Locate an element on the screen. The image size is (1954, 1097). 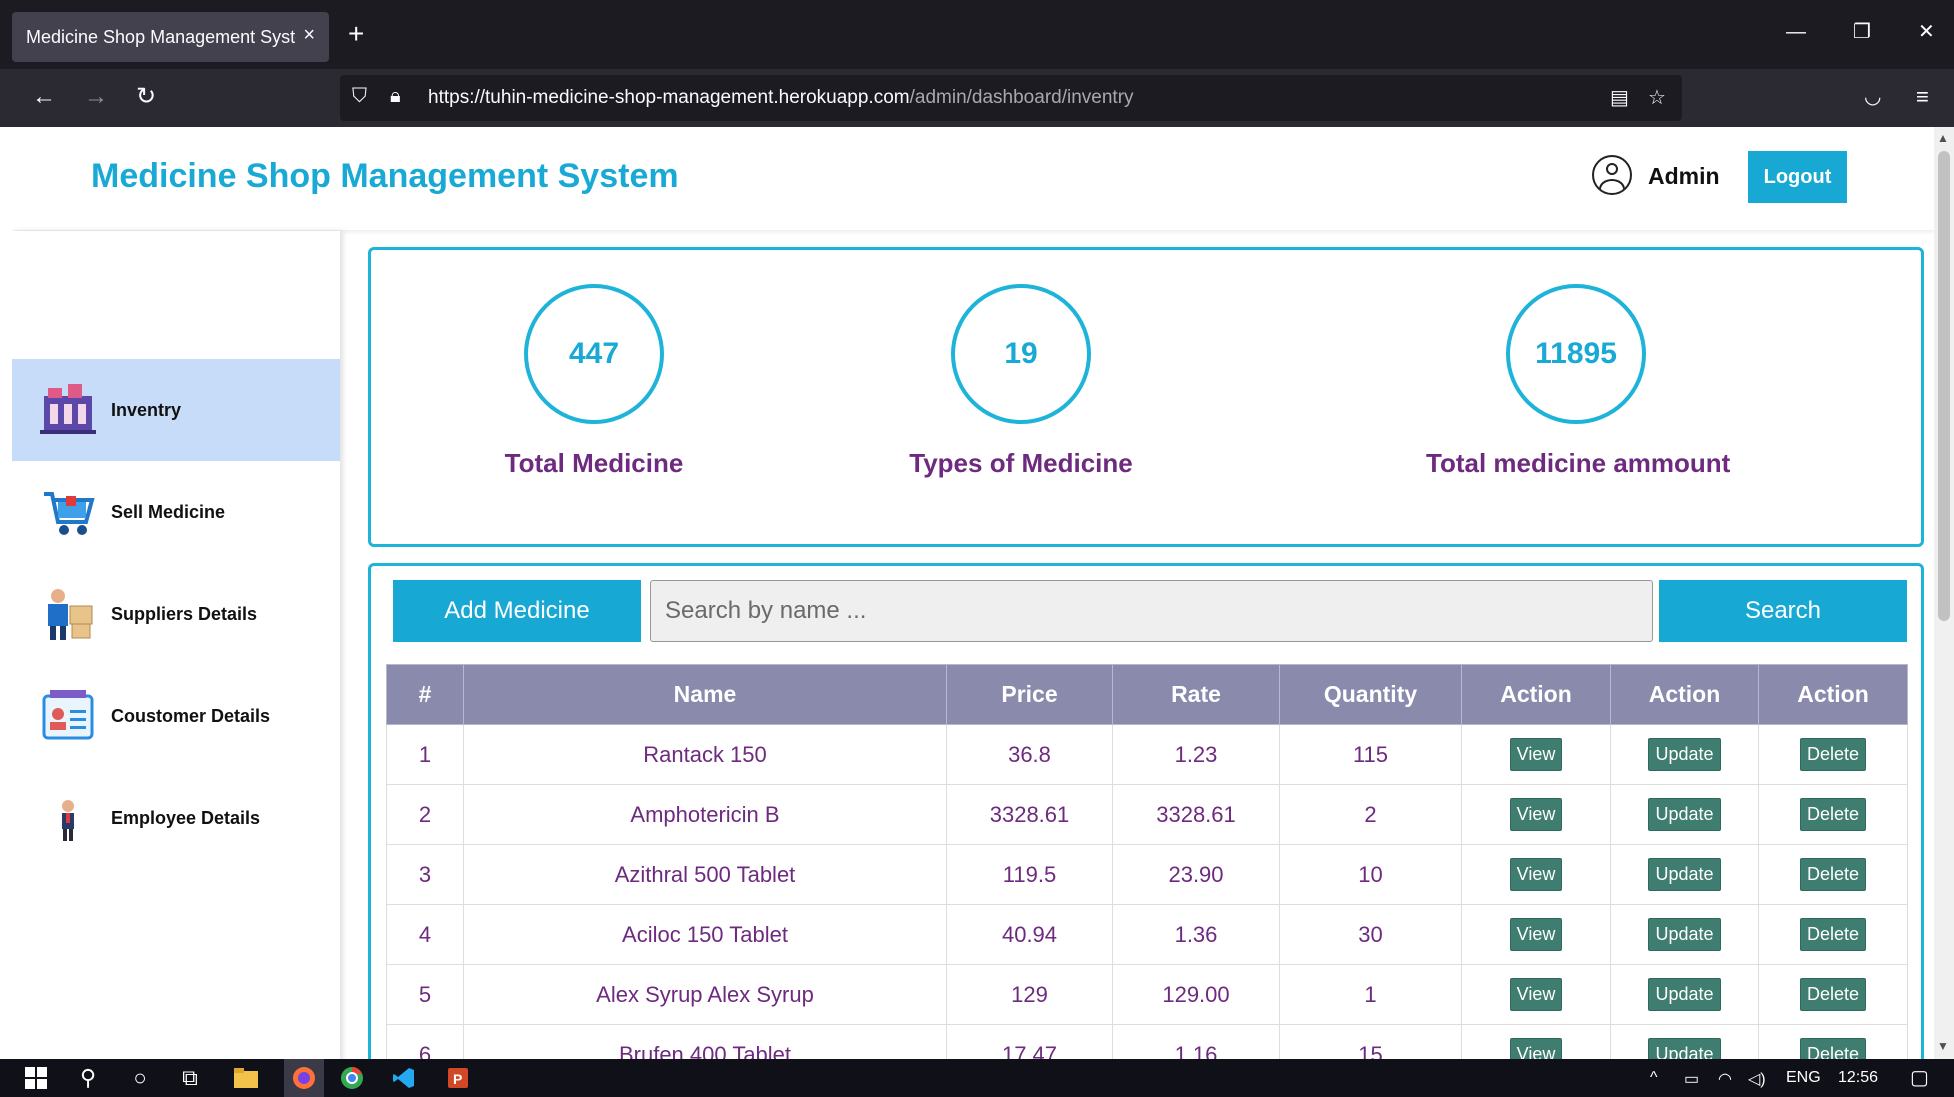
shield-icon: ⛉ is located at coordinates (359, 96).